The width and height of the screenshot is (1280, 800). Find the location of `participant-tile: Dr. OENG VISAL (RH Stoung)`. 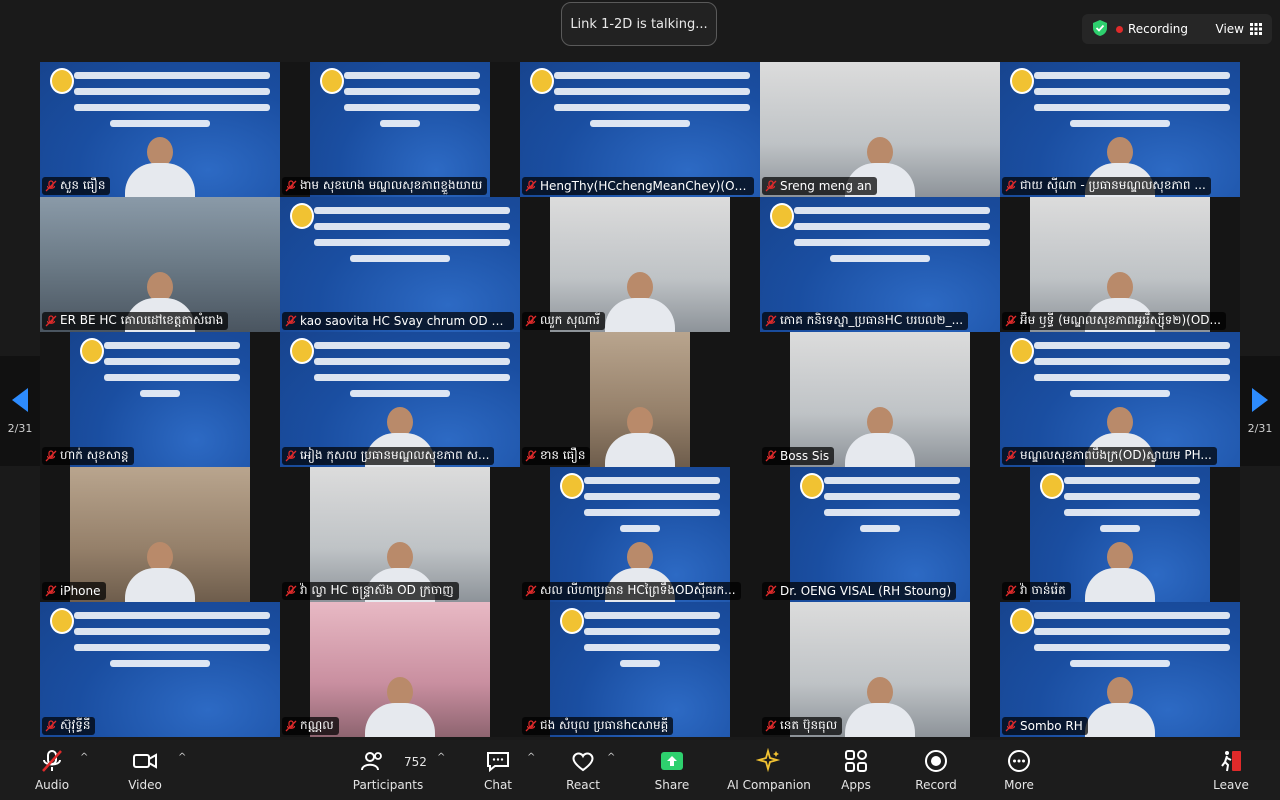

participant-tile: Dr. OENG VISAL (RH Stoung) is located at coordinates (880, 534).